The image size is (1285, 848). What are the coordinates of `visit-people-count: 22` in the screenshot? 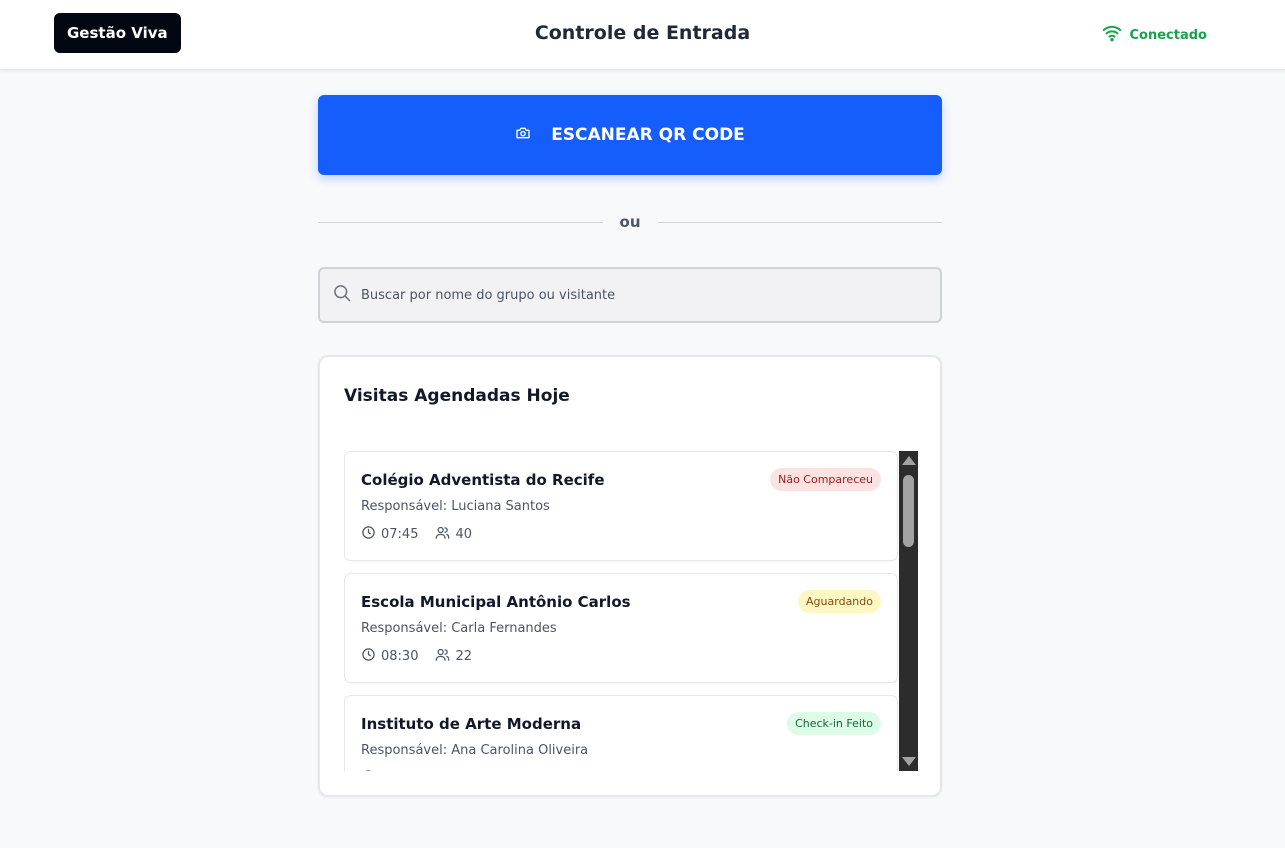 It's located at (464, 656).